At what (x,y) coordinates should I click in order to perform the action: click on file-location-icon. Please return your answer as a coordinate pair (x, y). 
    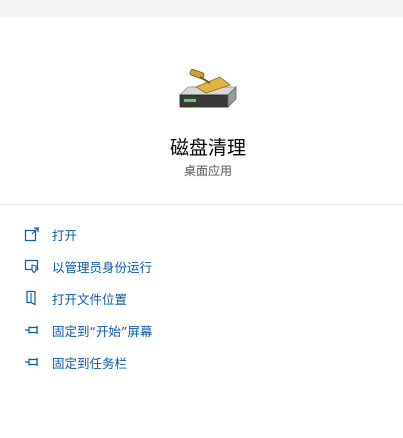
    Looking at the image, I should click on (31, 298).